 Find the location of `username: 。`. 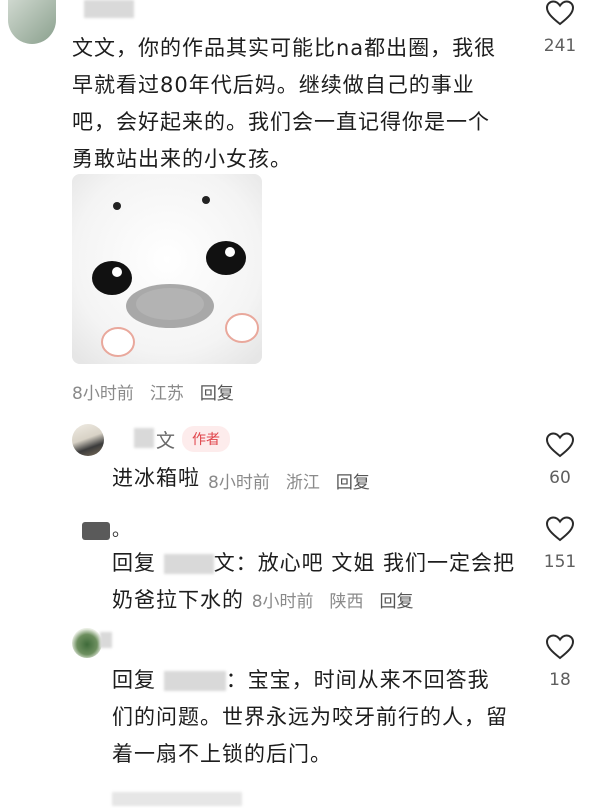

username: 。 is located at coordinates (121, 529).